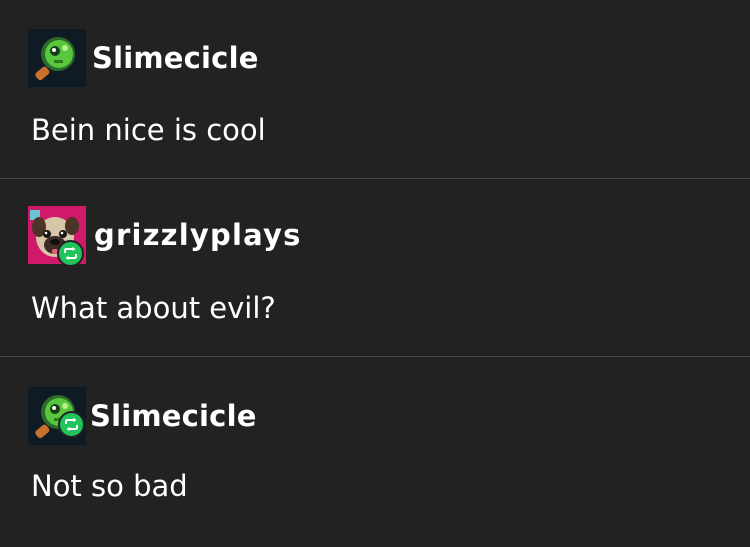 The width and height of the screenshot is (750, 547). I want to click on slime-magnifier-avatar-icon, so click(57, 58).